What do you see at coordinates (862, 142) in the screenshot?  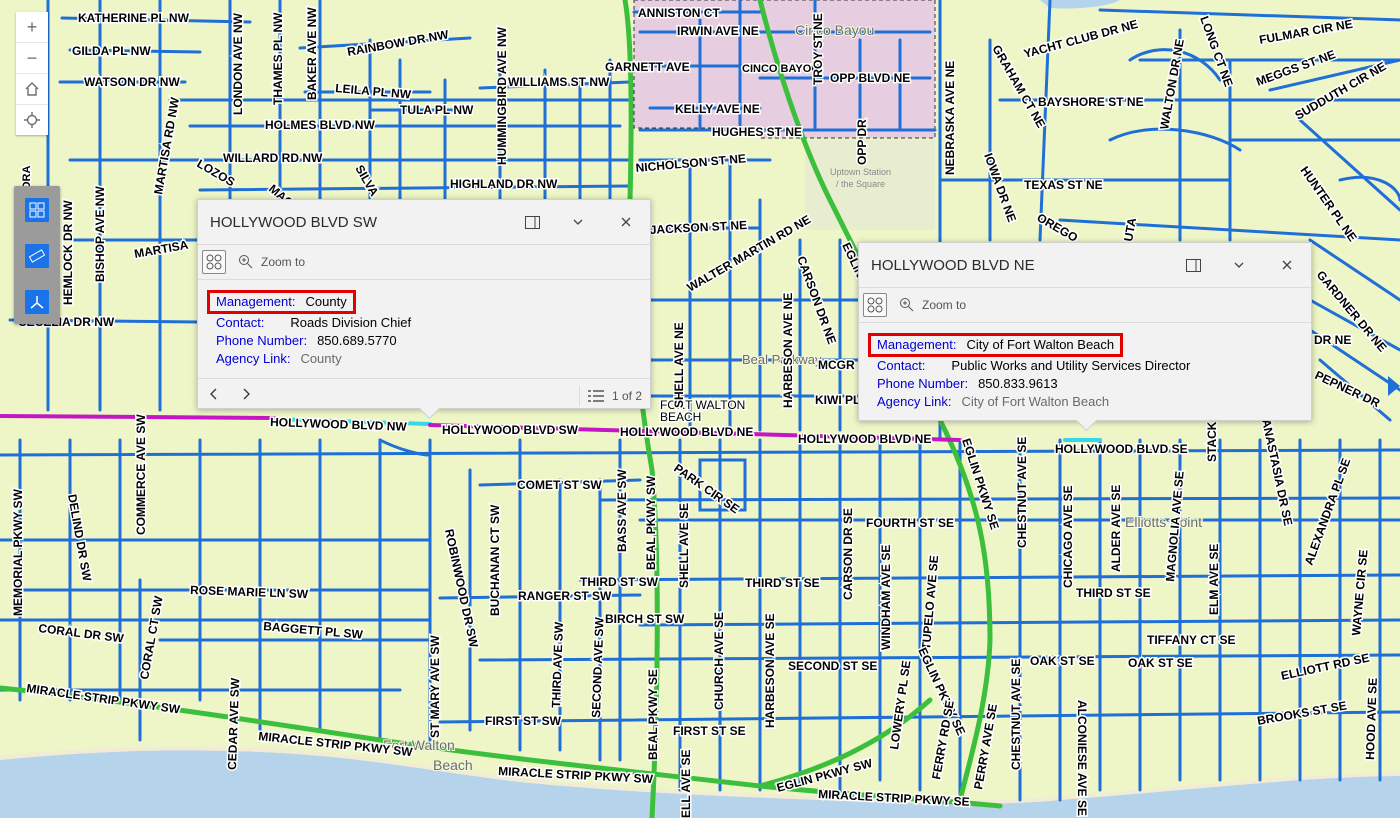 I see `label-opp-dr: OPP DR` at bounding box center [862, 142].